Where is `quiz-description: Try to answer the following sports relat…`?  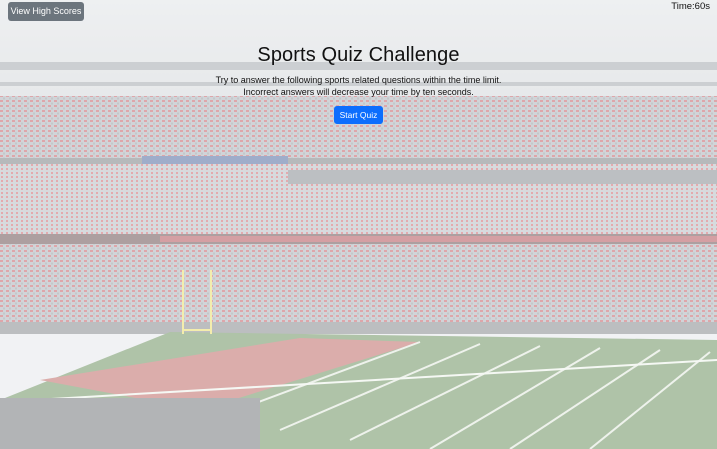 quiz-description: Try to answer the following sports relat… is located at coordinates (358, 86).